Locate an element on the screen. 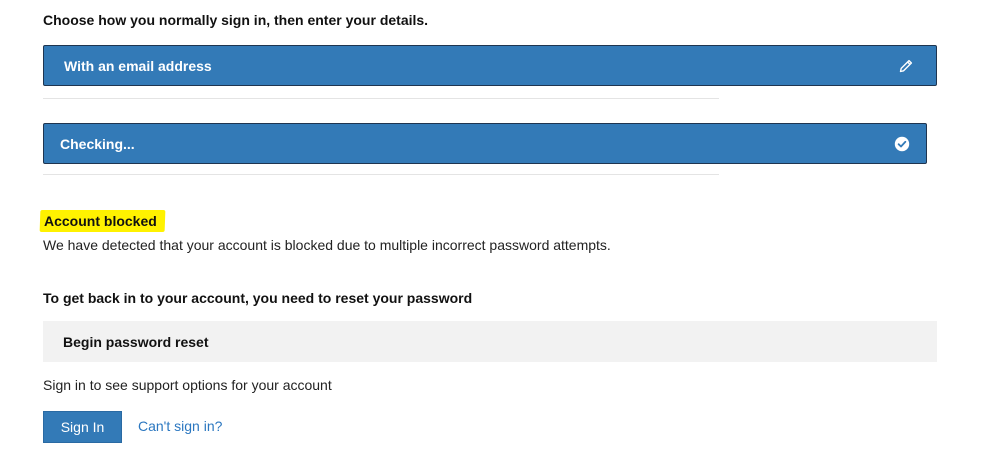  pencil-icon is located at coordinates (906, 66).